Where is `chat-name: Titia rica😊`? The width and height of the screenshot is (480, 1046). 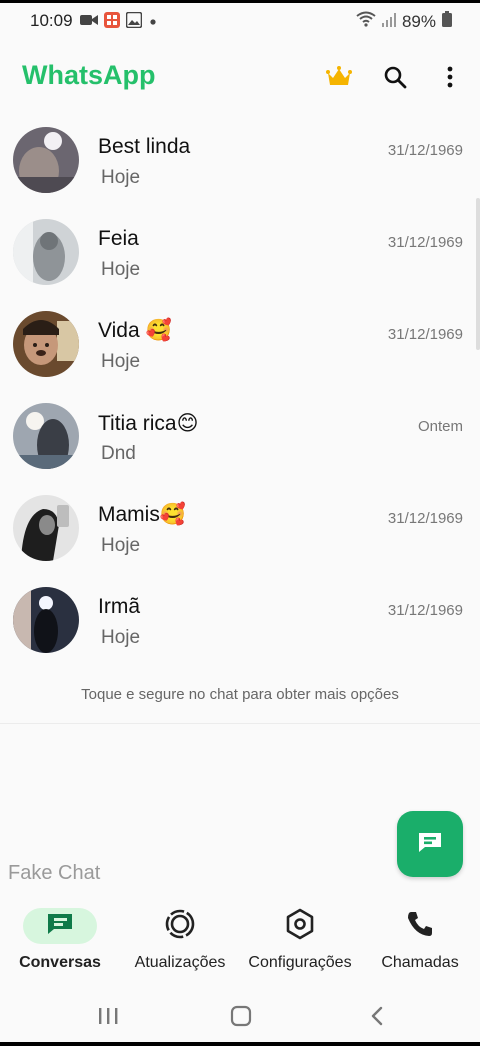
chat-name: Titia rica😊 is located at coordinates (148, 423).